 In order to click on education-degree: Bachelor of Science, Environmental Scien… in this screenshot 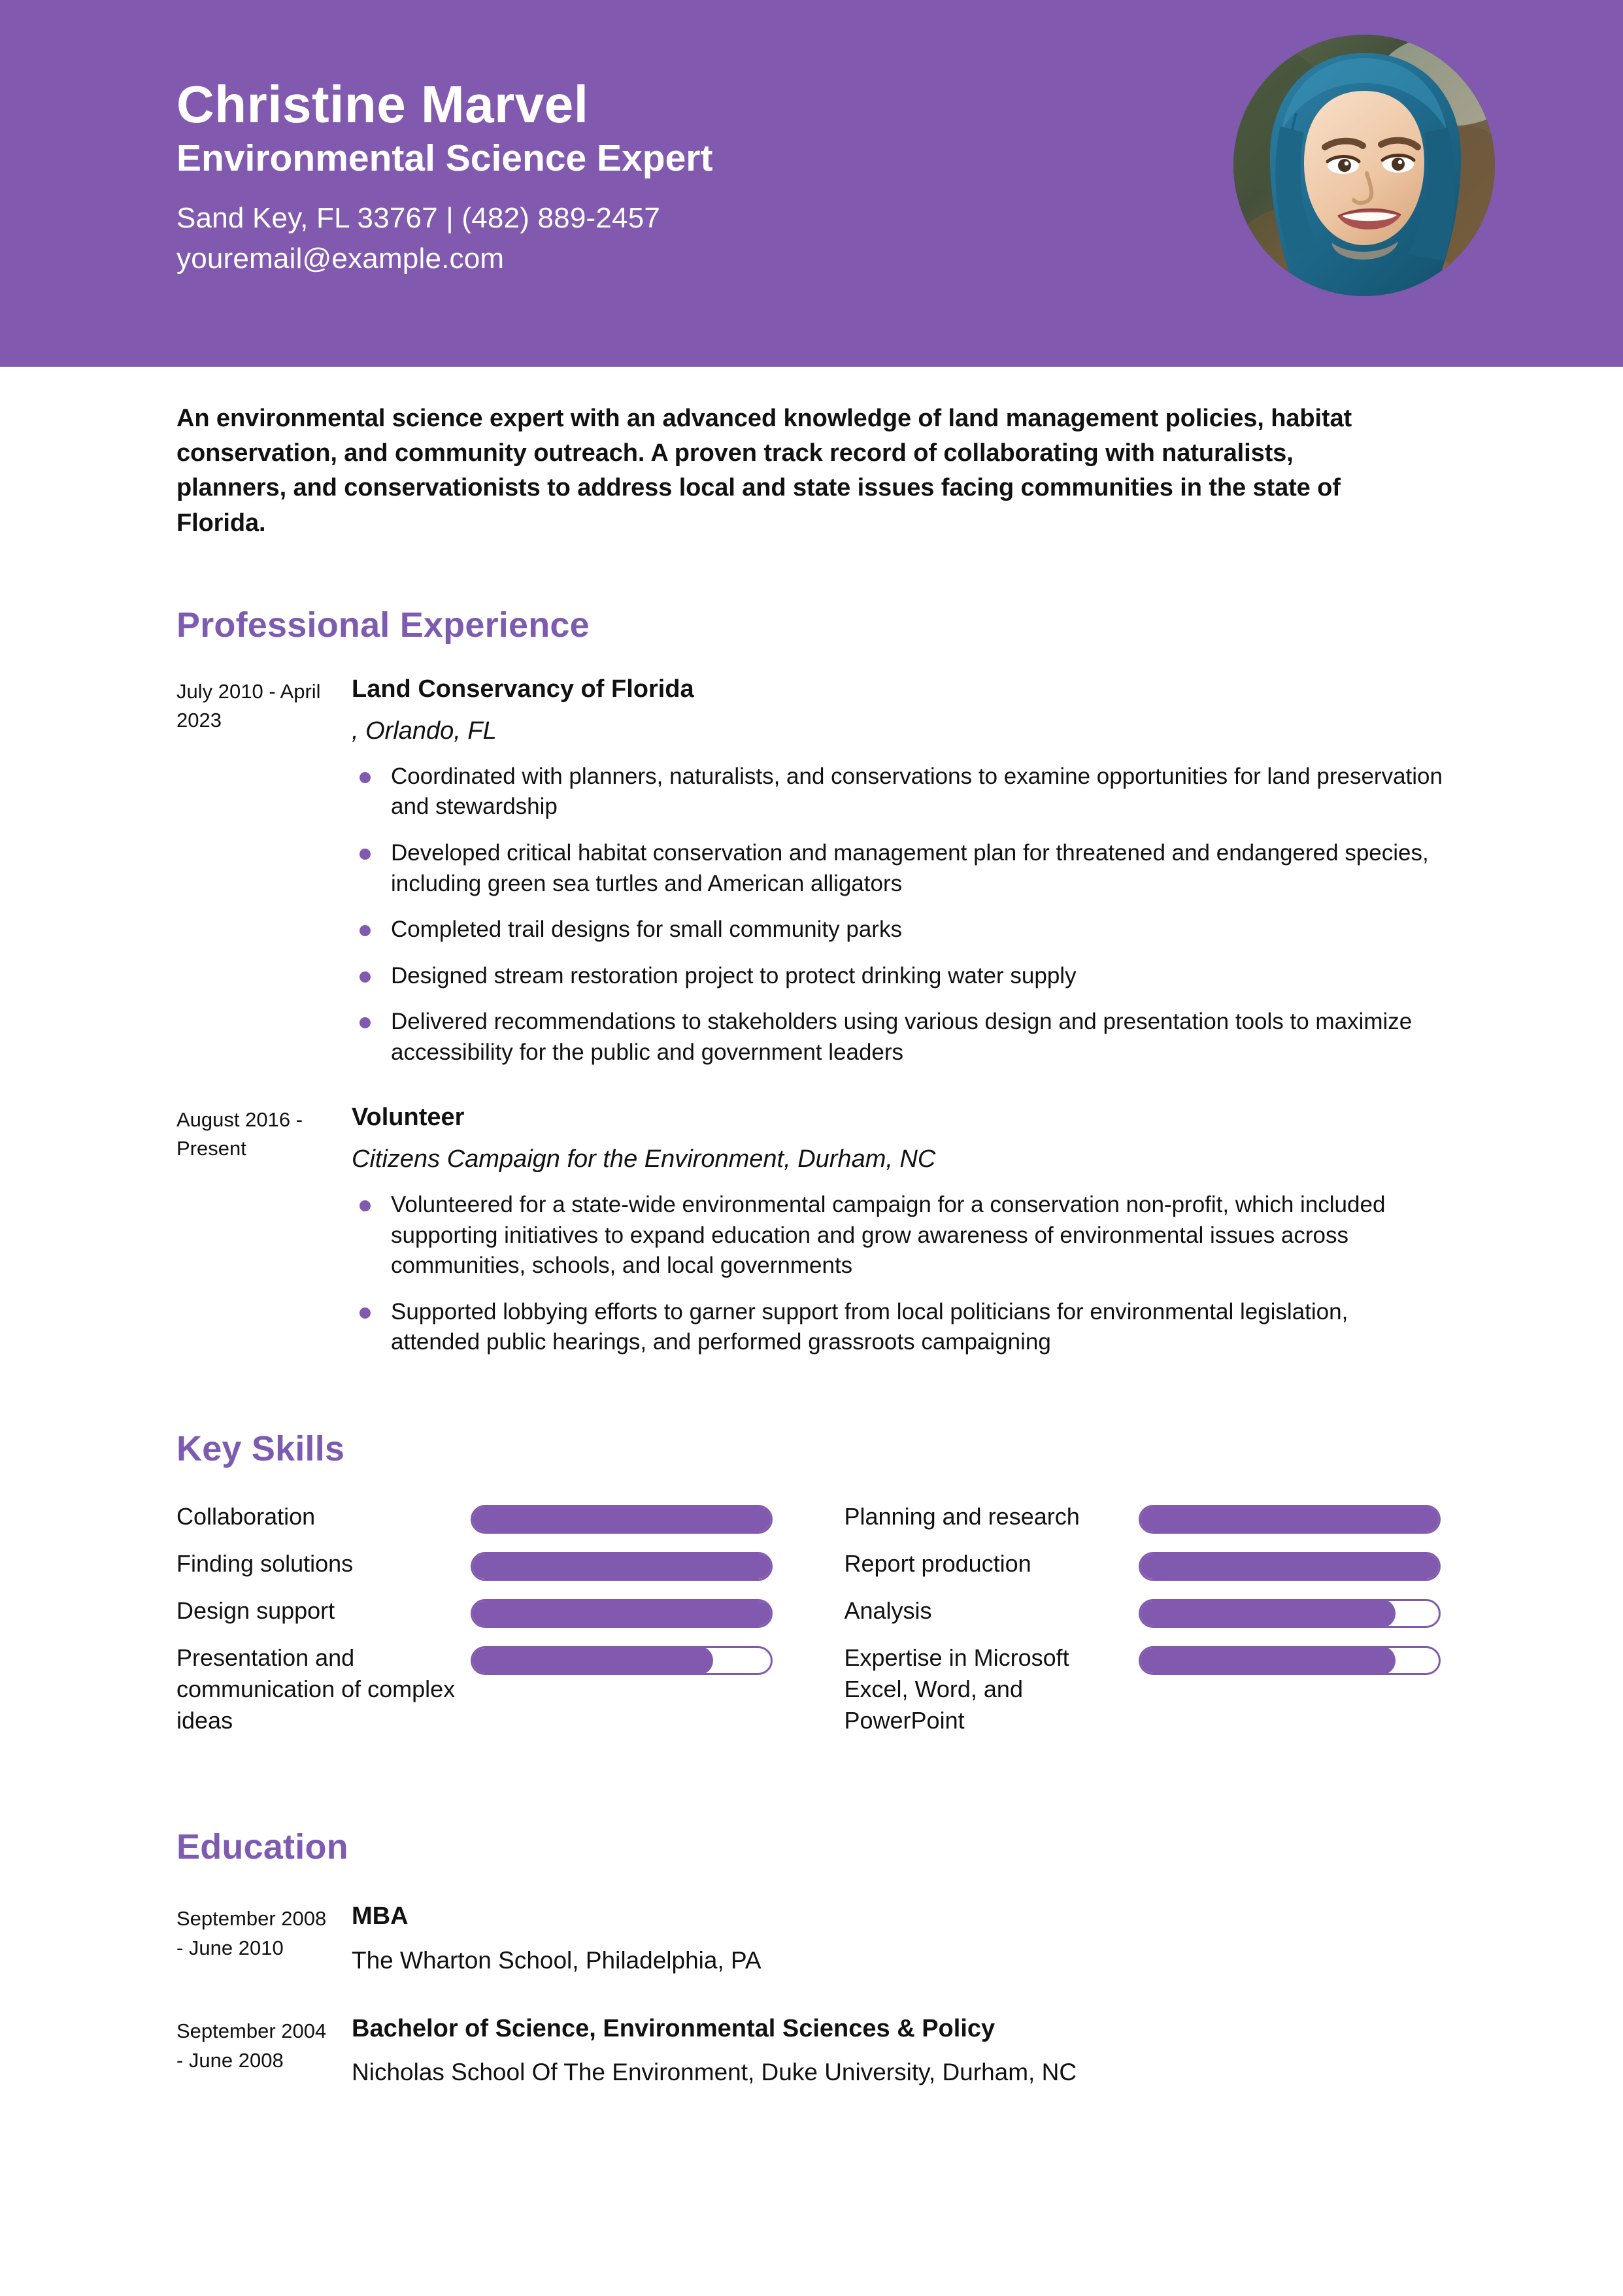, I will do `click(674, 2028)`.